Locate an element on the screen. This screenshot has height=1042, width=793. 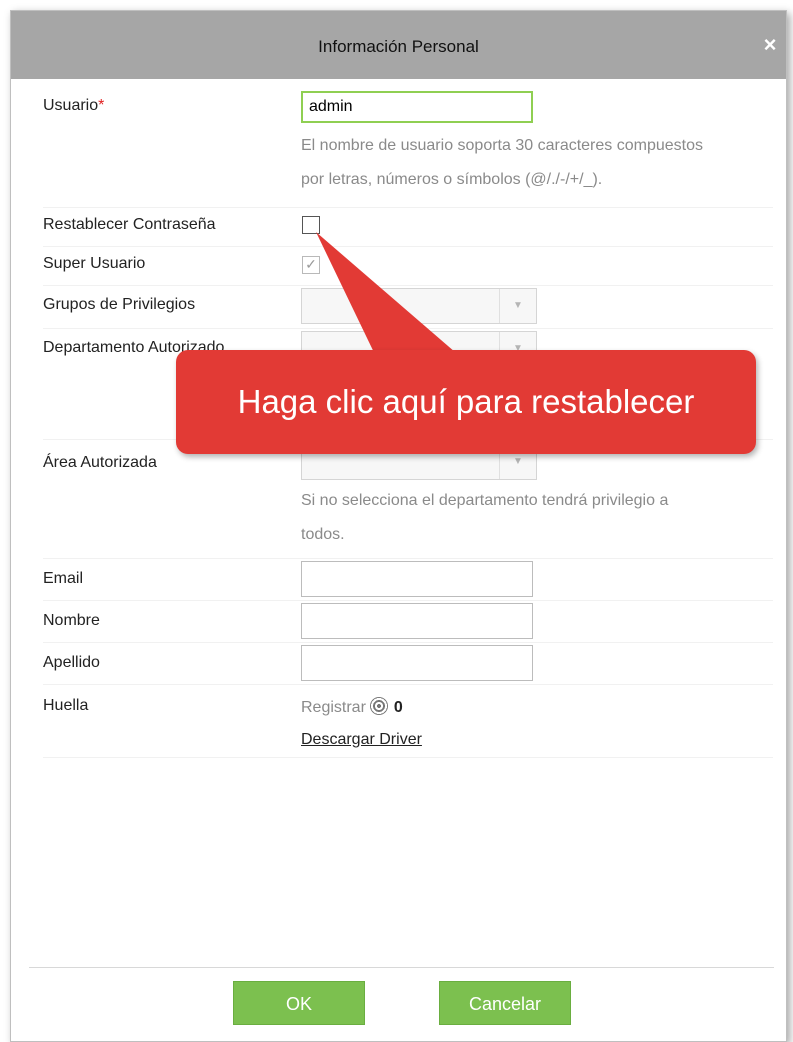
nombre-label: Nombre is located at coordinates (71, 620).